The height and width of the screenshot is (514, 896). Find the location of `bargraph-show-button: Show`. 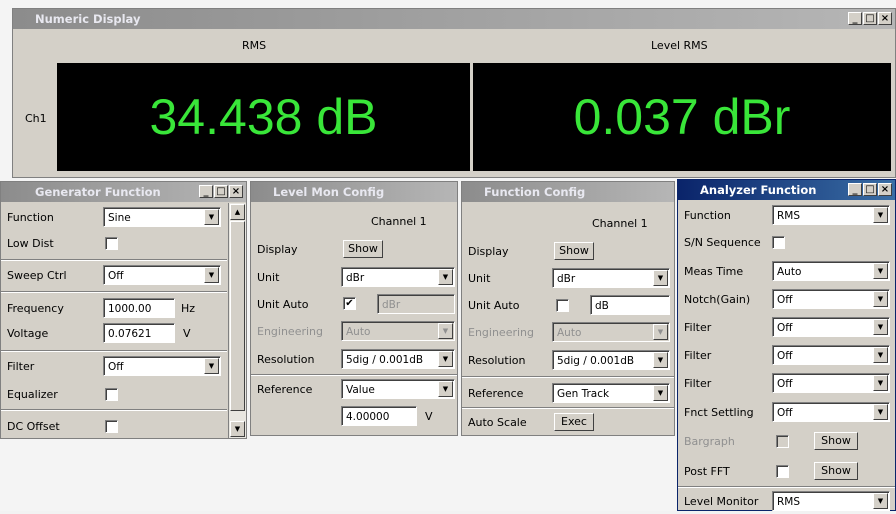

bargraph-show-button: Show is located at coordinates (836, 441).